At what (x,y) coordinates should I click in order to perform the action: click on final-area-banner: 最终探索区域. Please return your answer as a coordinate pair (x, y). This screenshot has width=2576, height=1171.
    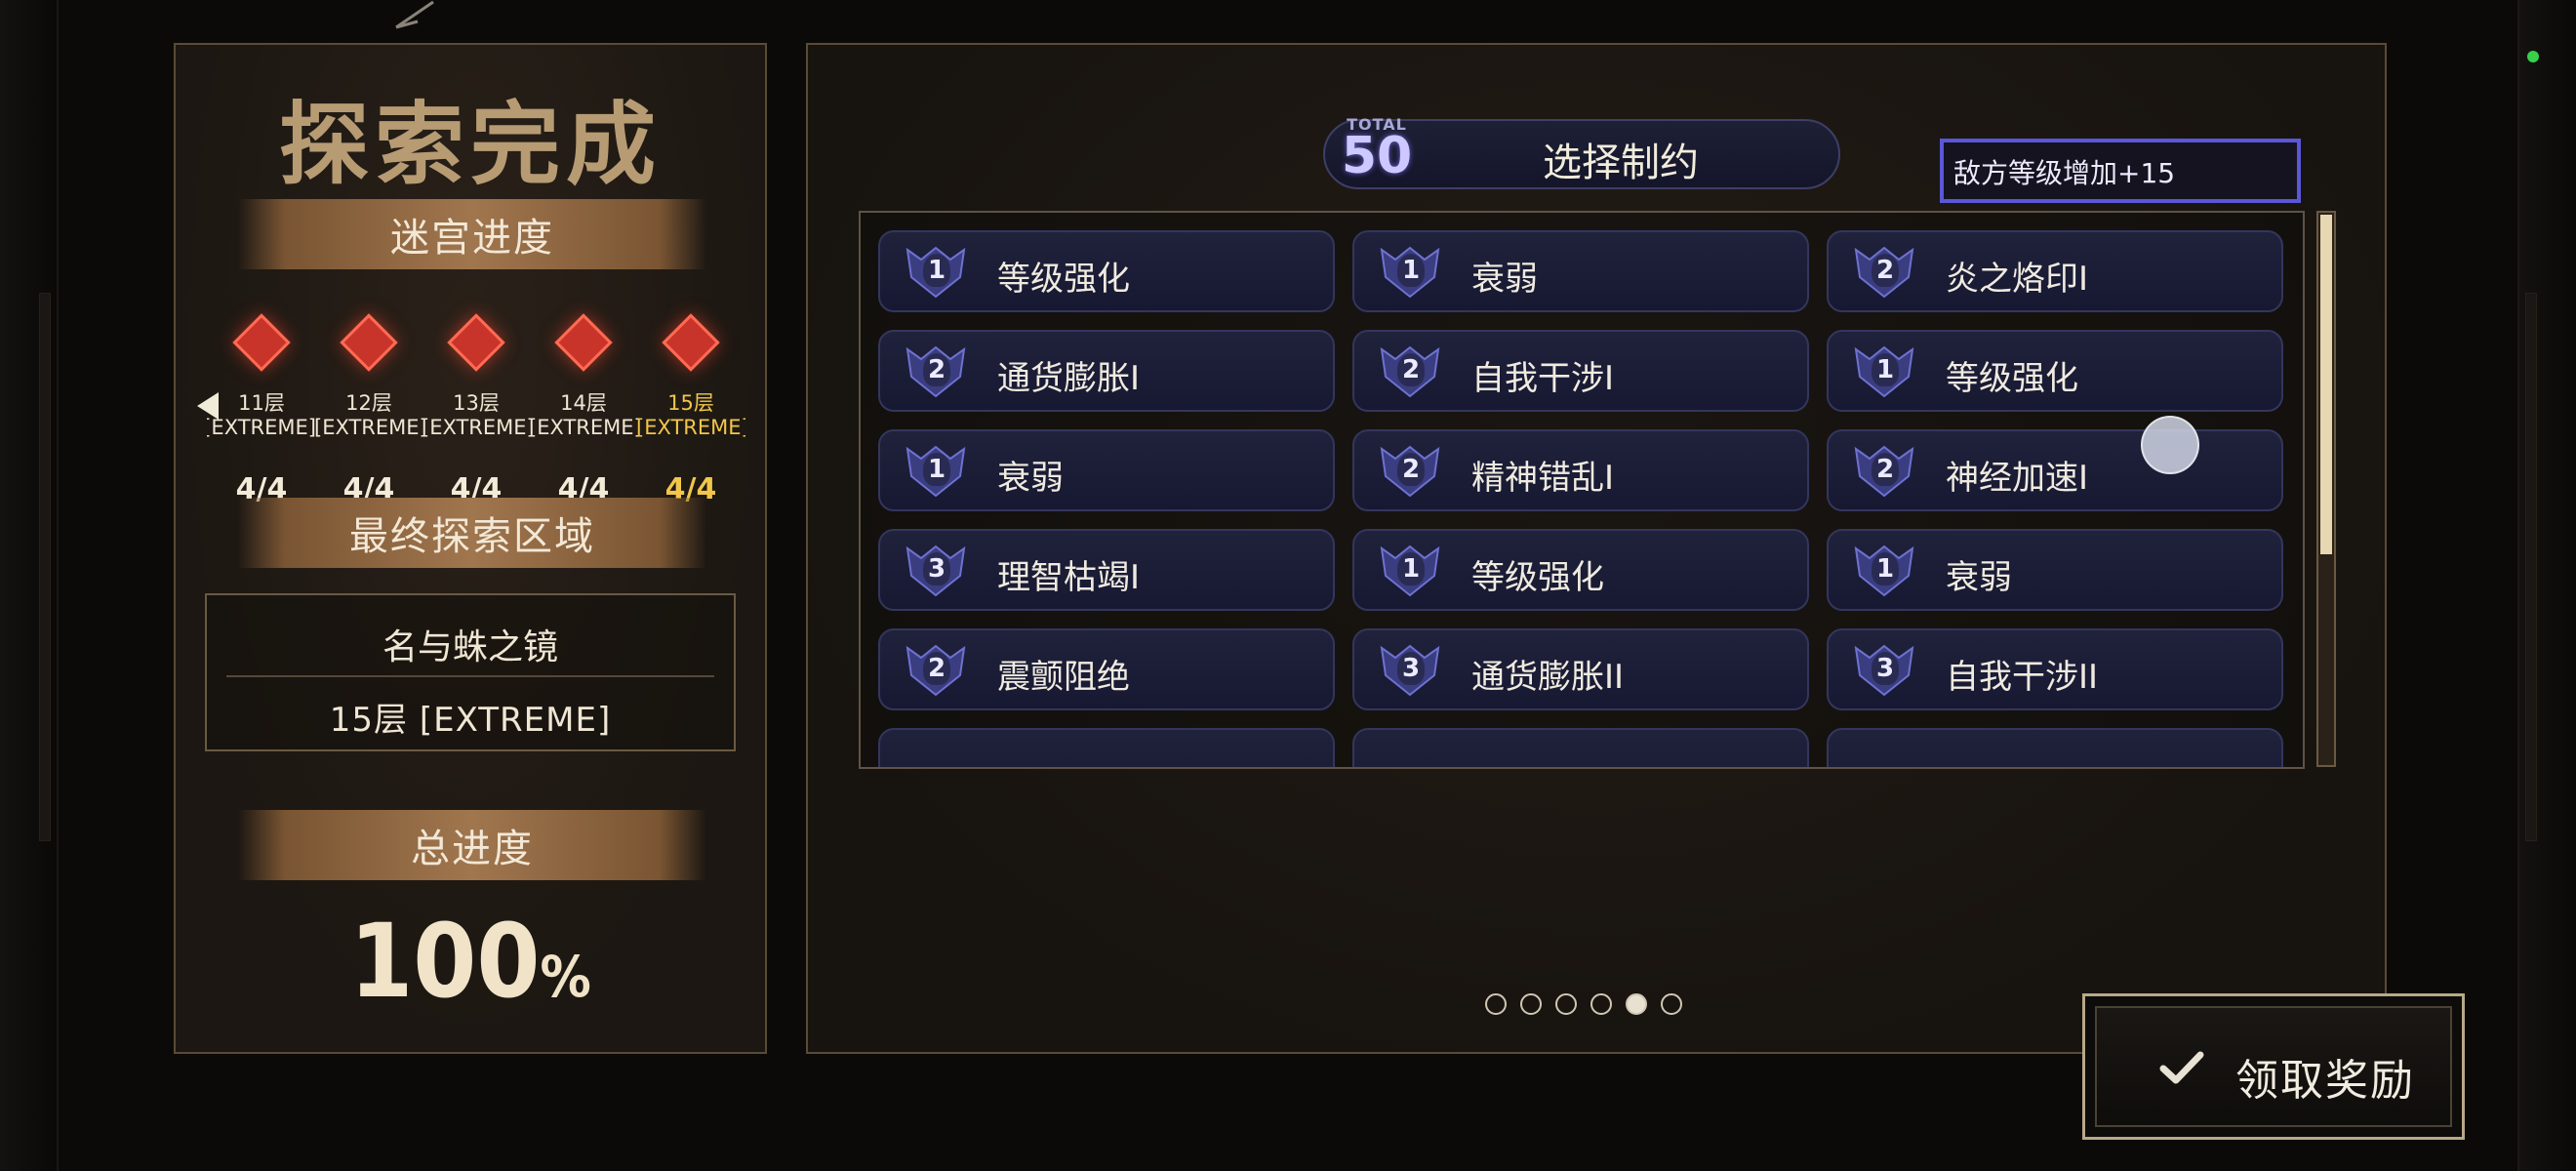
    Looking at the image, I should click on (472, 533).